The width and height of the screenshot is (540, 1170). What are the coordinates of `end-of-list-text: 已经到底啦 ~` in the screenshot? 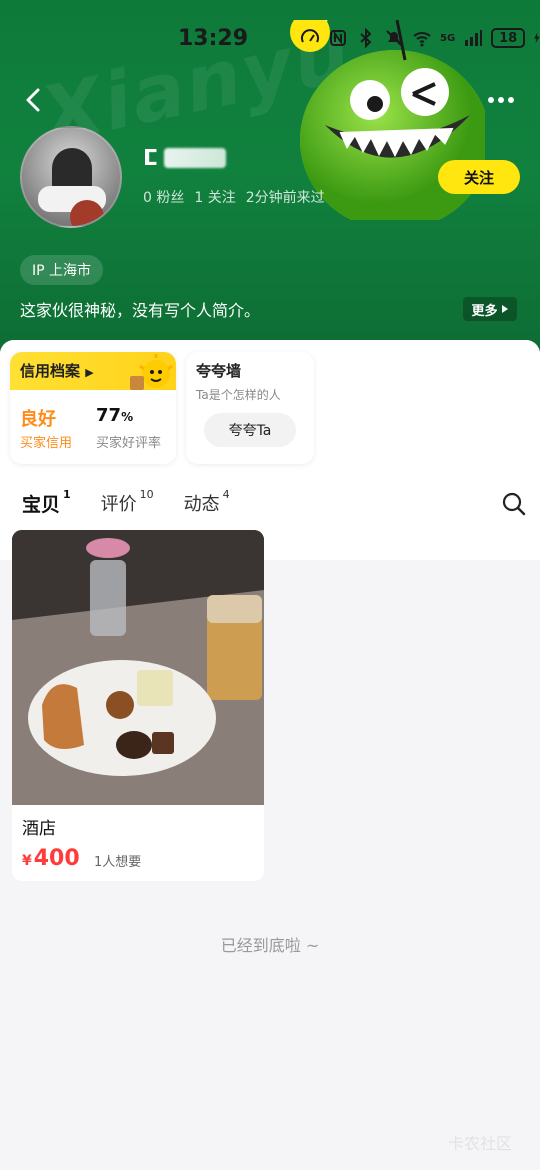 It's located at (270, 945).